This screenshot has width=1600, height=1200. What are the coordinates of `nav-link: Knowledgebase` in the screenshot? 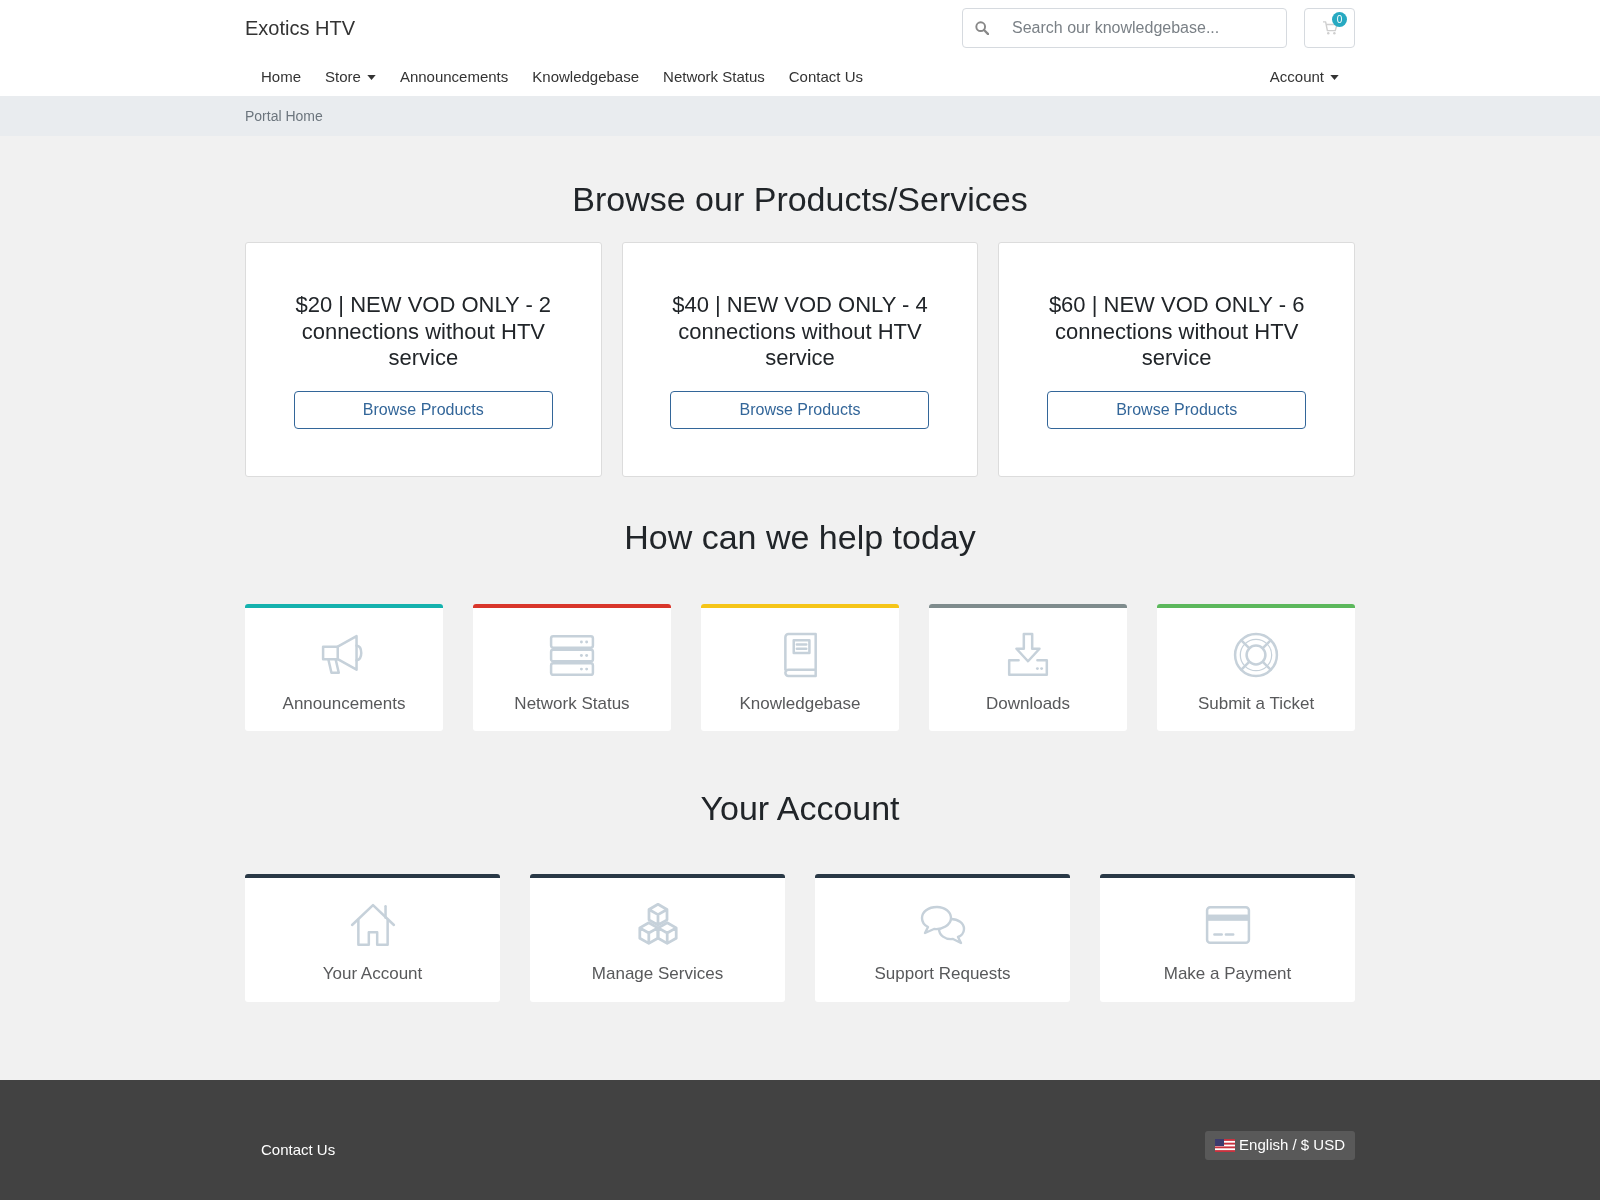 It's located at (586, 77).